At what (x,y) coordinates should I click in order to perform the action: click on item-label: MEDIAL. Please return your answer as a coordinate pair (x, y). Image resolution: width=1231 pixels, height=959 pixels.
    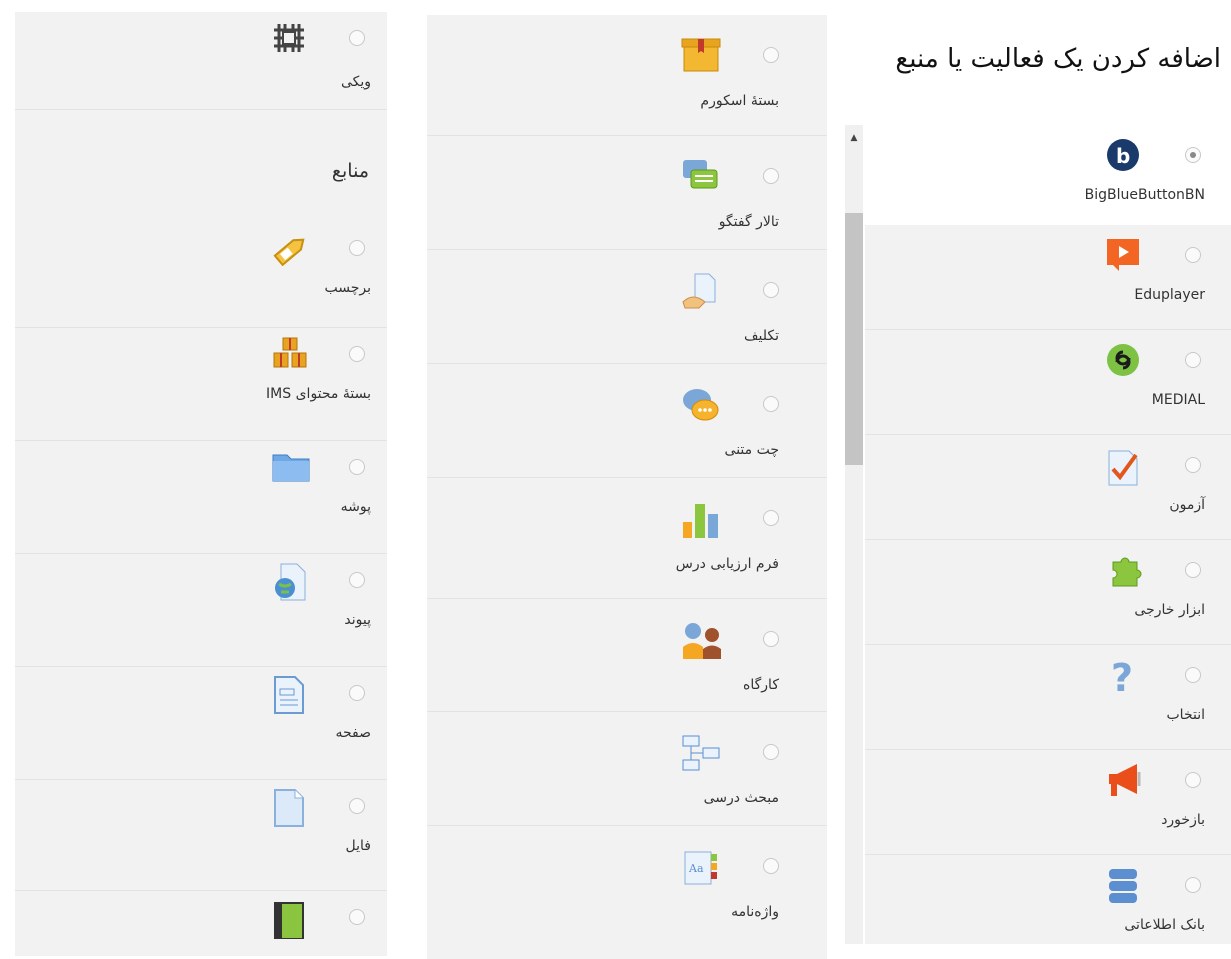
    Looking at the image, I should click on (1178, 400).